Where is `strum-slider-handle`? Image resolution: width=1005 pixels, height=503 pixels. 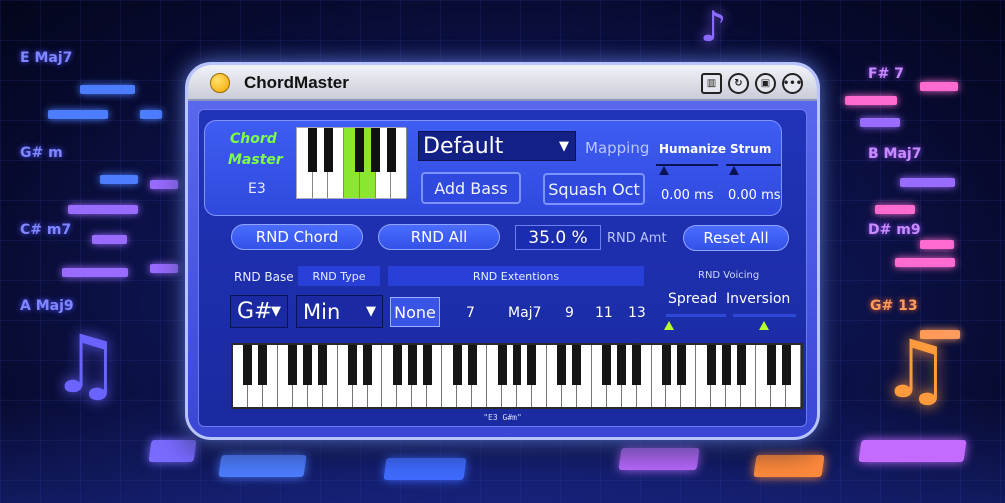
strum-slider-handle is located at coordinates (734, 170).